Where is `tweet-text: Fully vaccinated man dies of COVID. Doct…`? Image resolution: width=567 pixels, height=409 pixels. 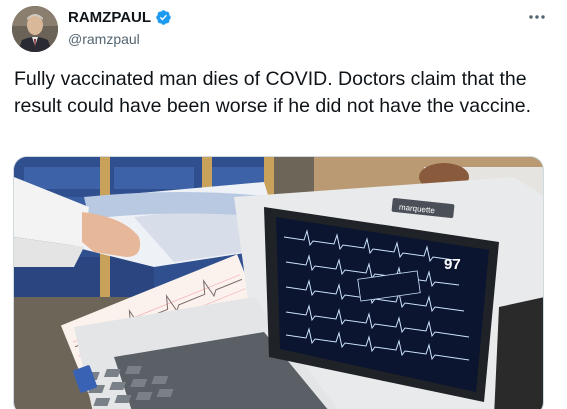
tweet-text: Fully vaccinated man dies of COVID. Doct… is located at coordinates (273, 92).